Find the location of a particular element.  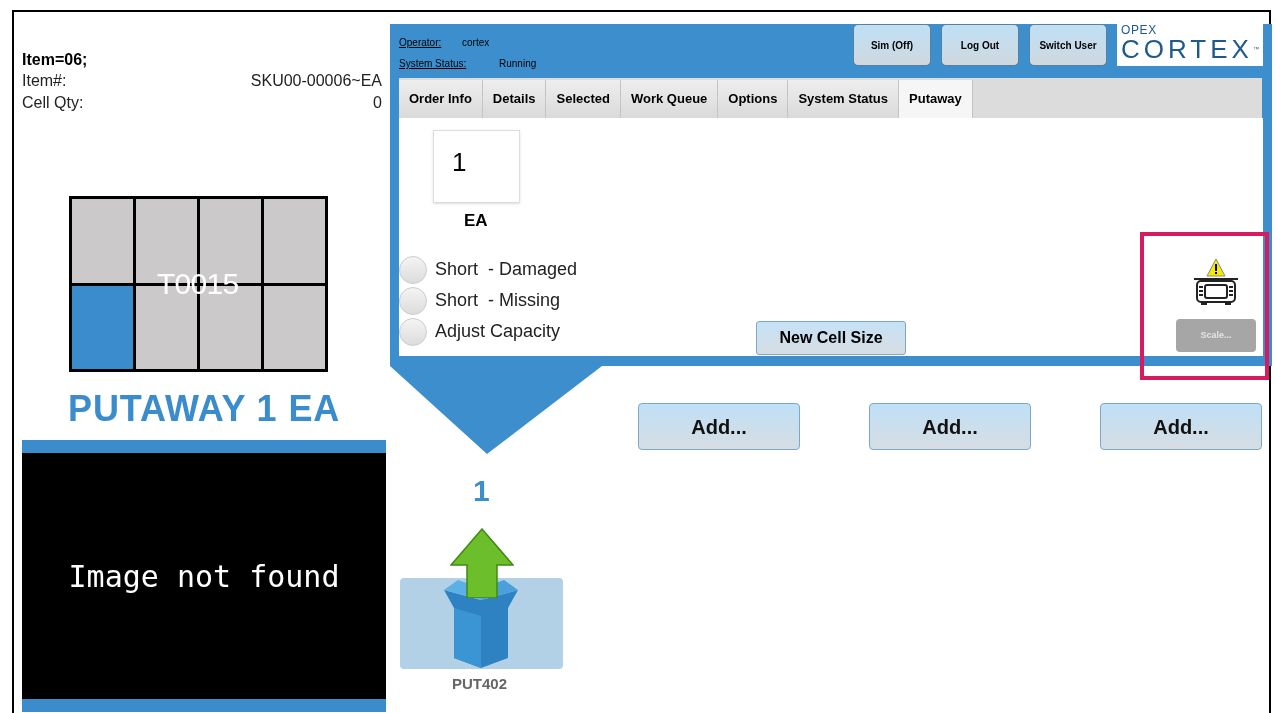

status-label: System Status: is located at coordinates (433, 64).